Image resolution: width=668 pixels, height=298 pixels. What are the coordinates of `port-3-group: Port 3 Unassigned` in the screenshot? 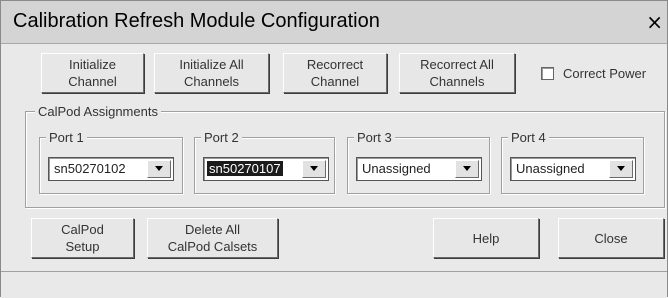 It's located at (418, 162).